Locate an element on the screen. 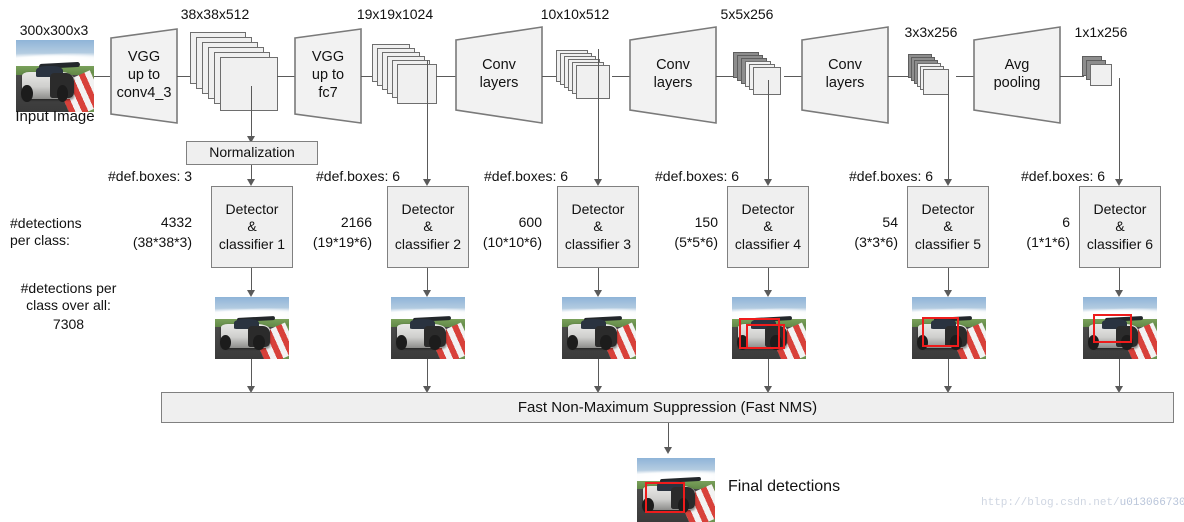  detector-classifier-1-label: Detector & classifier 1 is located at coordinates (252, 226).